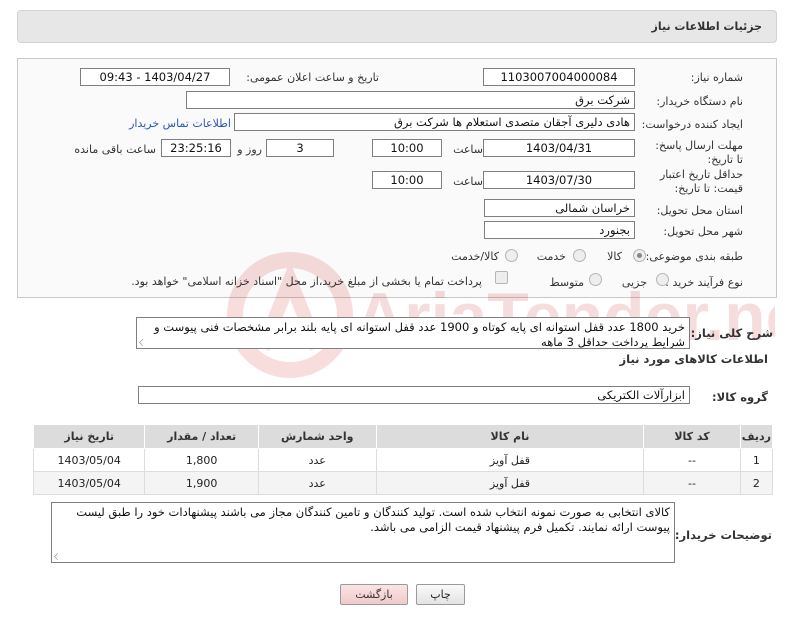  What do you see at coordinates (414, 395) in the screenshot?
I see `goods-group-field: ابزارآلات الکتریکی` at bounding box center [414, 395].